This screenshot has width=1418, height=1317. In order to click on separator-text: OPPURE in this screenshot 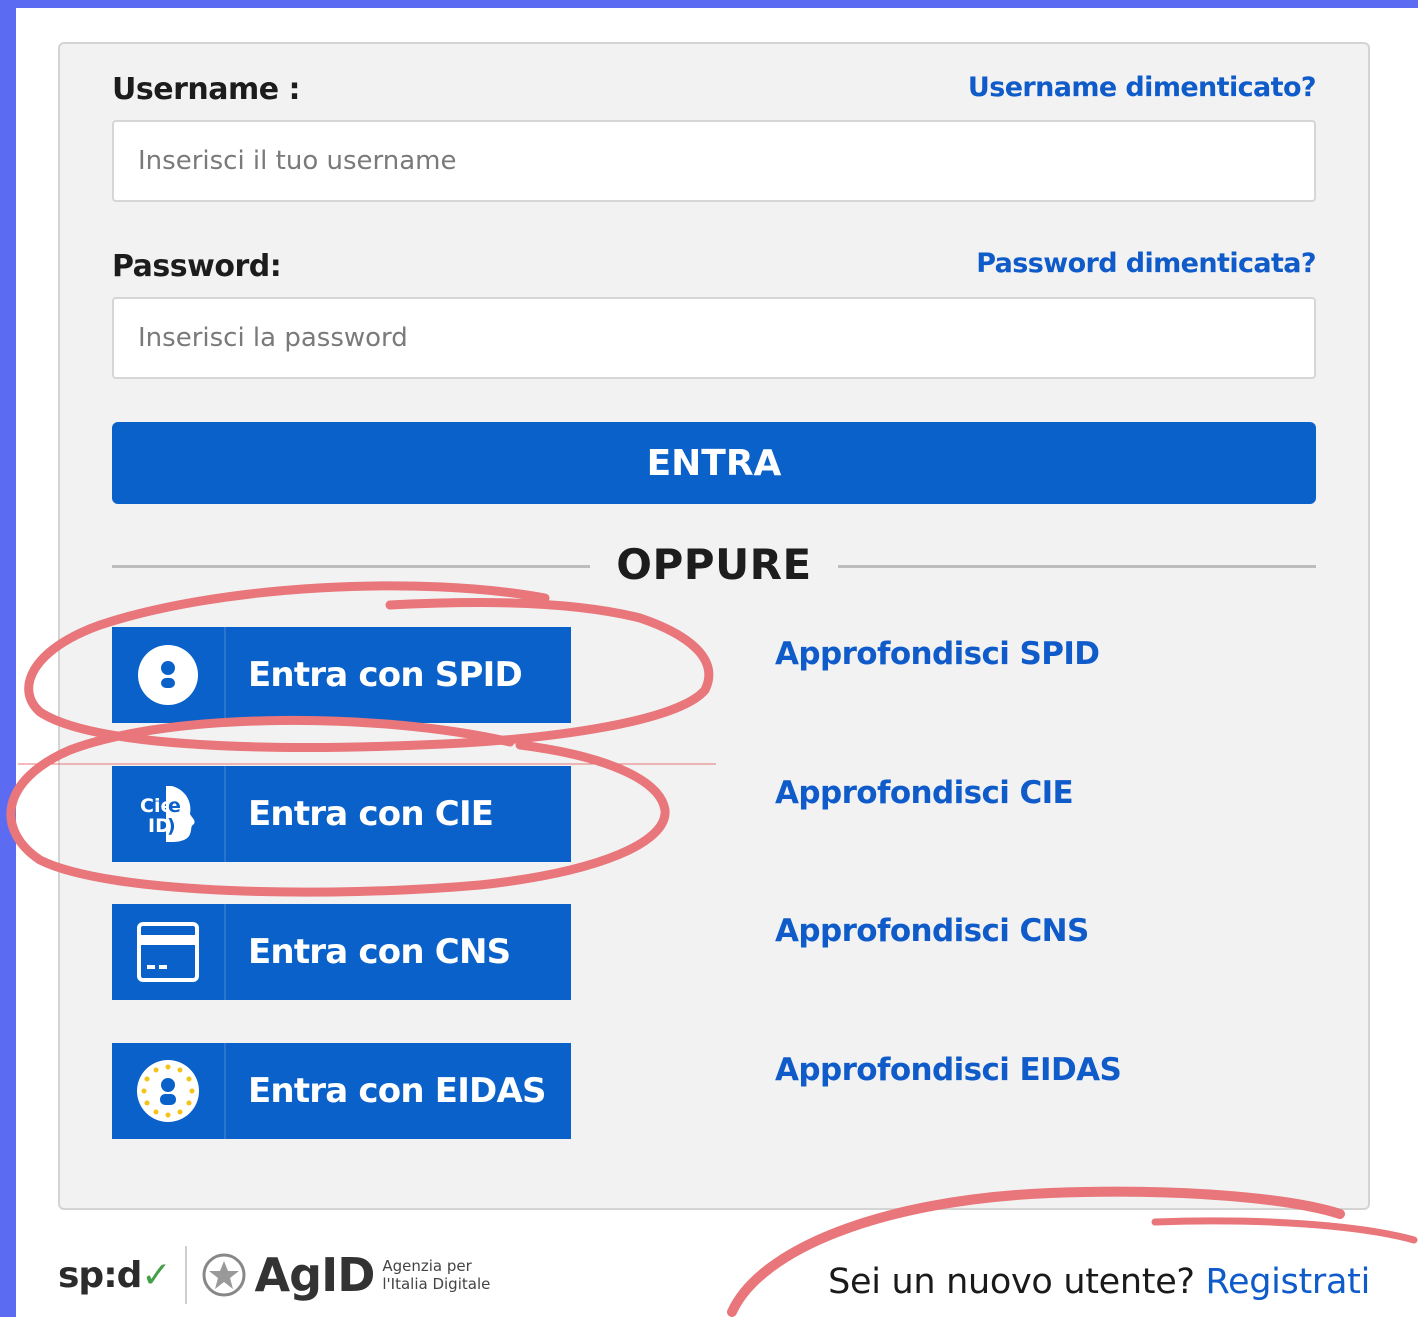, I will do `click(714, 564)`.